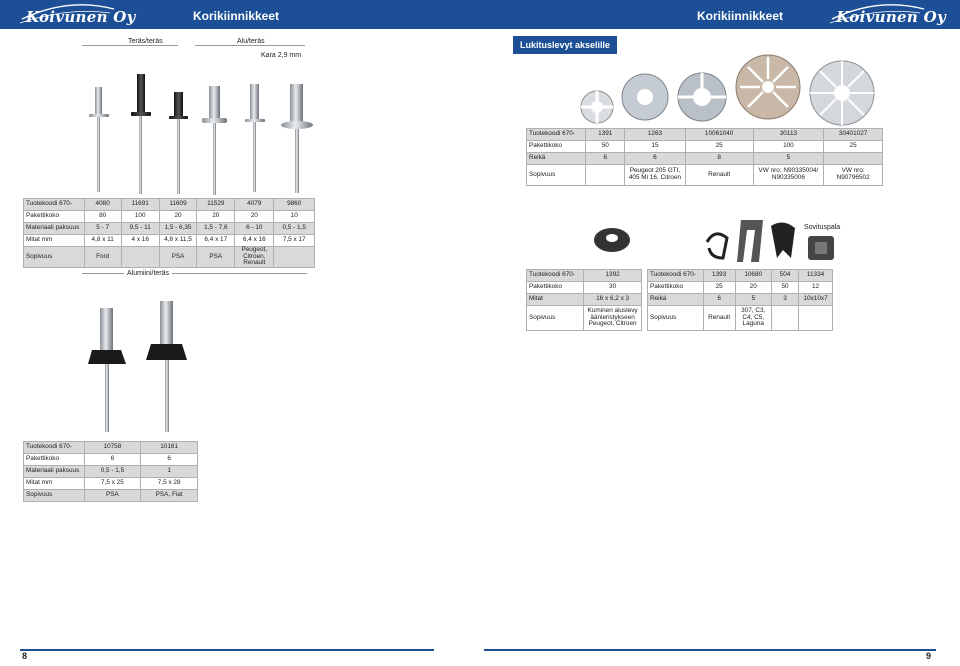  I want to click on table-cell: VW nro: N90796502, so click(853, 175).